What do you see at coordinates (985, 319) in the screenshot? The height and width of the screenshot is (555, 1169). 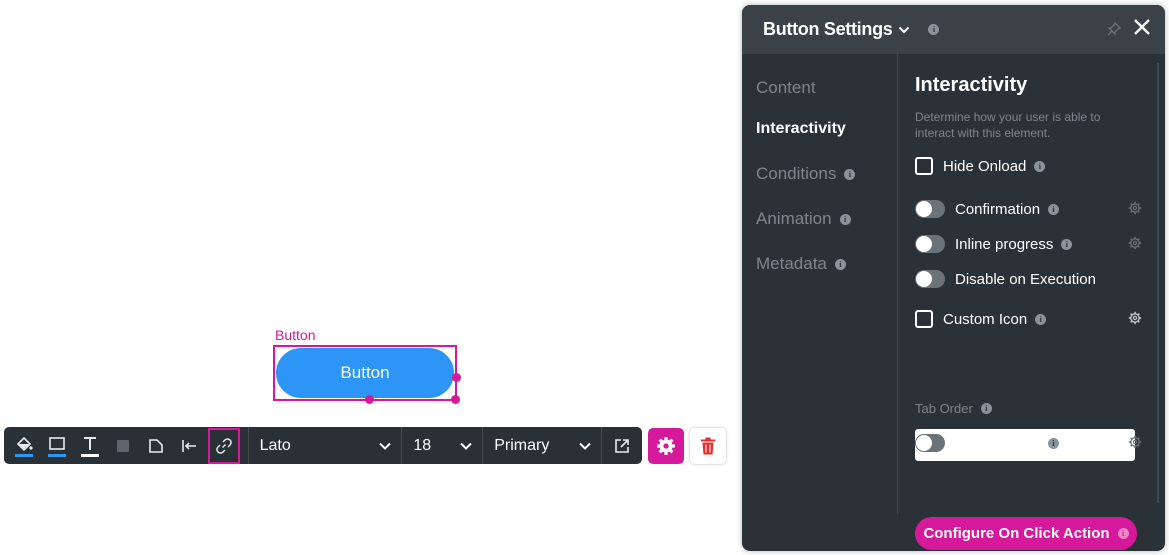 I see `option-label: Custom Icon` at bounding box center [985, 319].